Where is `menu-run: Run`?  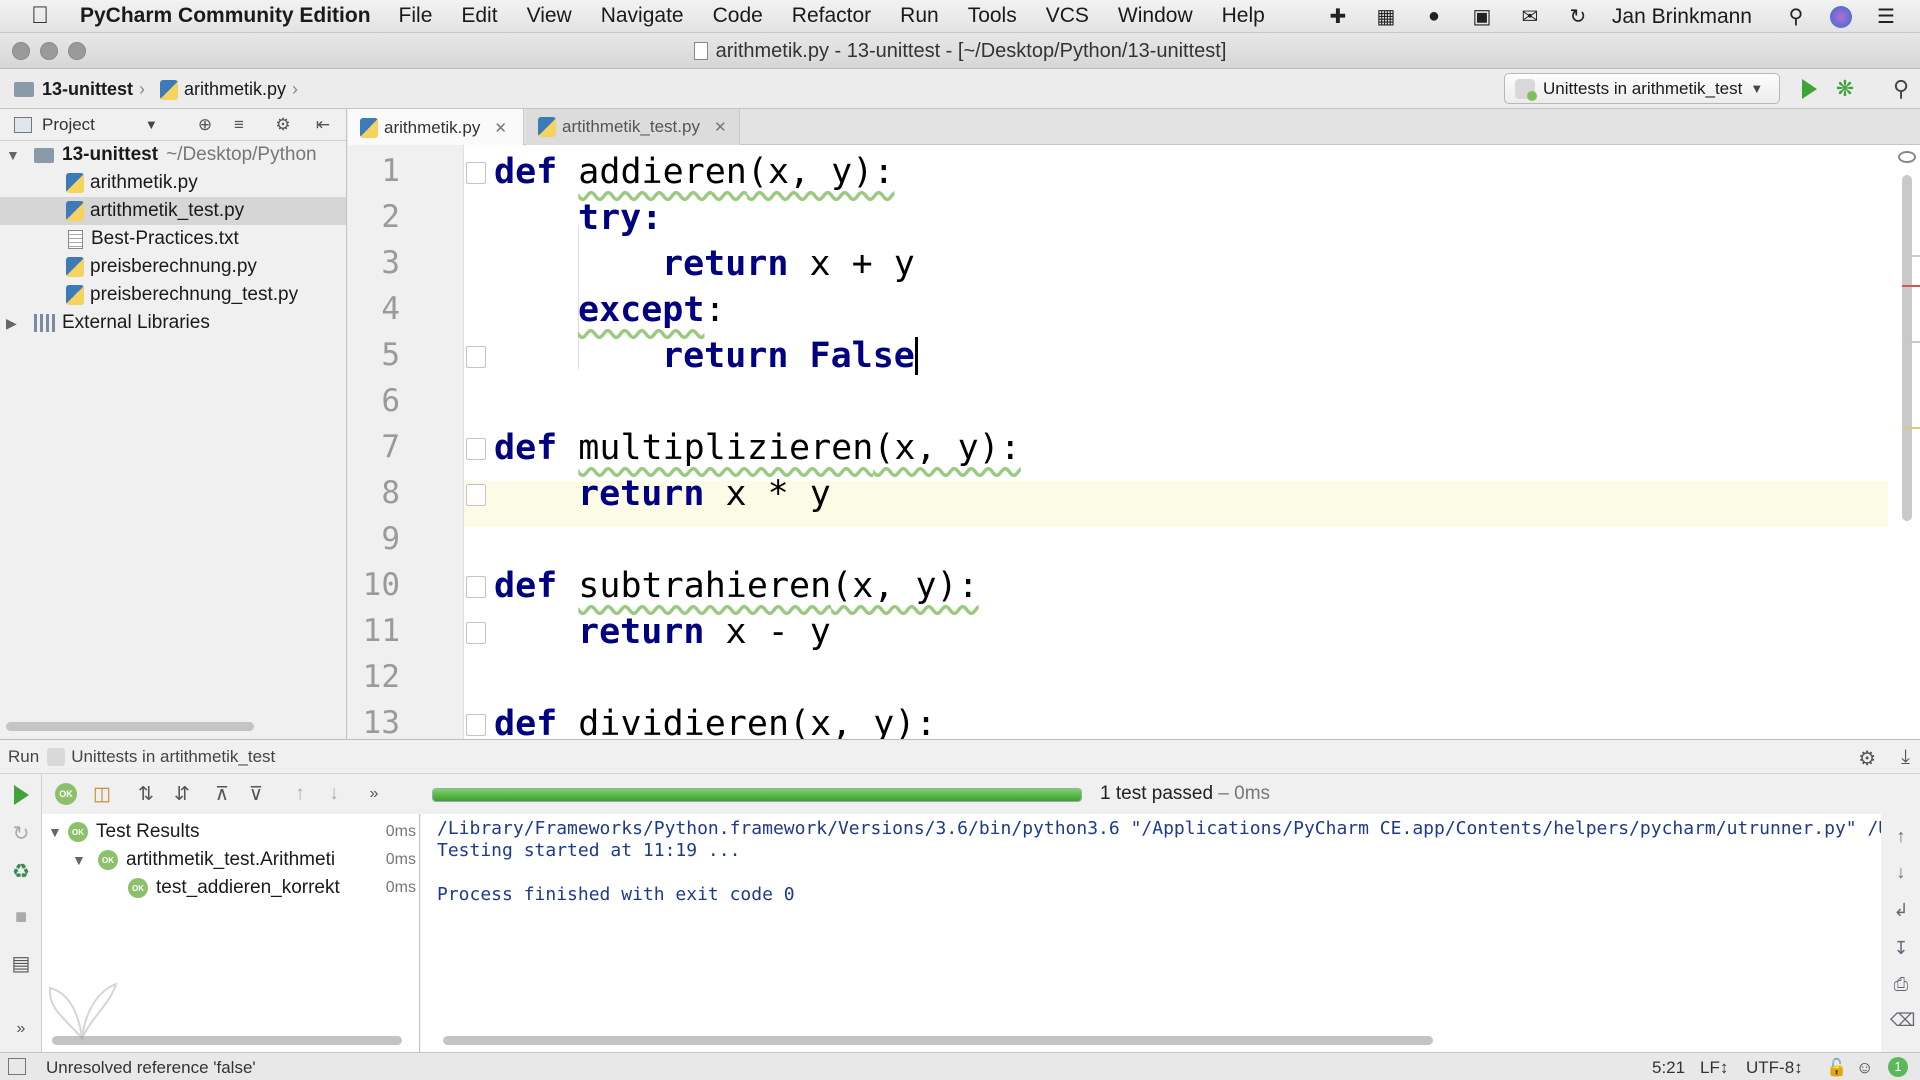
menu-run: Run is located at coordinates (919, 16).